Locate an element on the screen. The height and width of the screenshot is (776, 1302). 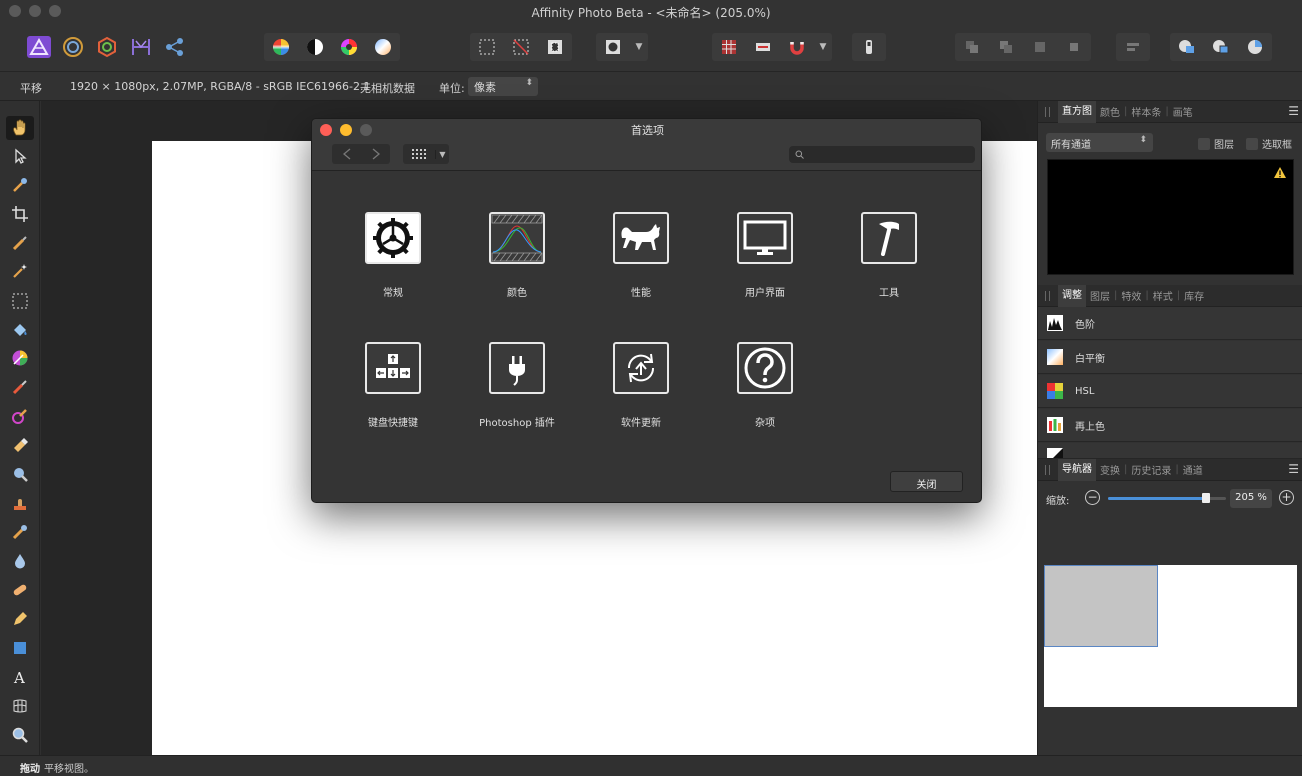
text-tool: A is located at coordinates (20, 677).